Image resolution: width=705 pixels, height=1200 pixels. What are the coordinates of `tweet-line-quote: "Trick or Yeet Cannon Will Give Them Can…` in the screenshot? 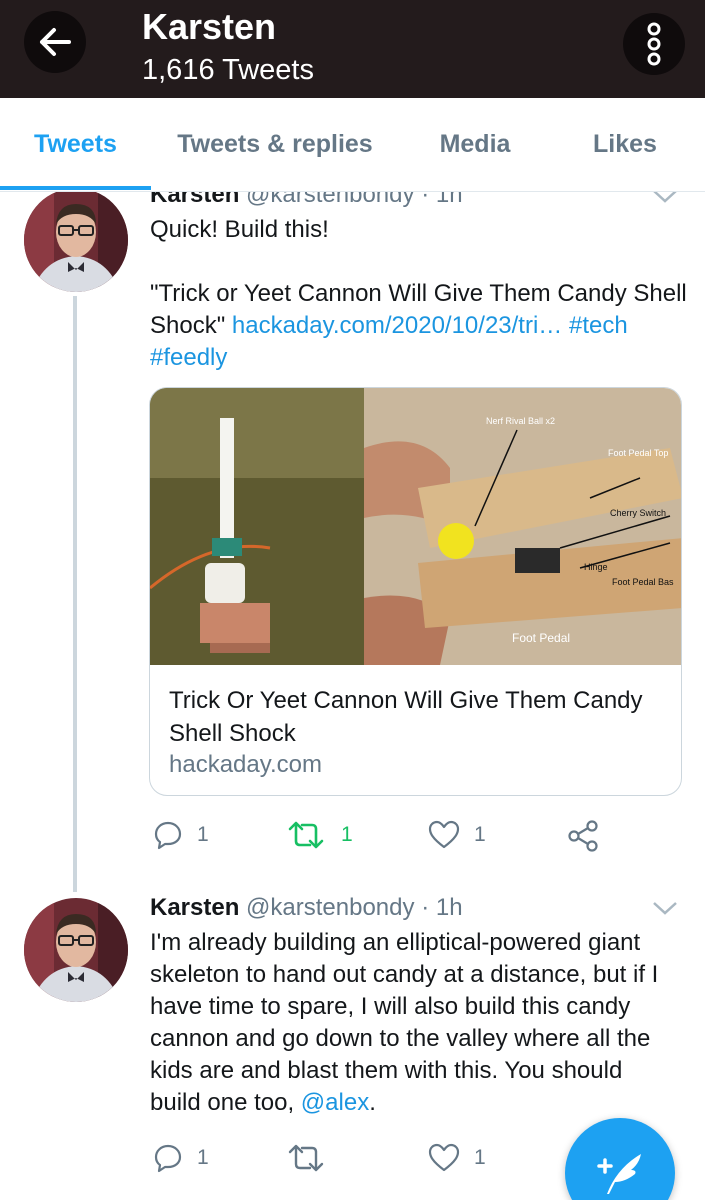 It's located at (418, 325).